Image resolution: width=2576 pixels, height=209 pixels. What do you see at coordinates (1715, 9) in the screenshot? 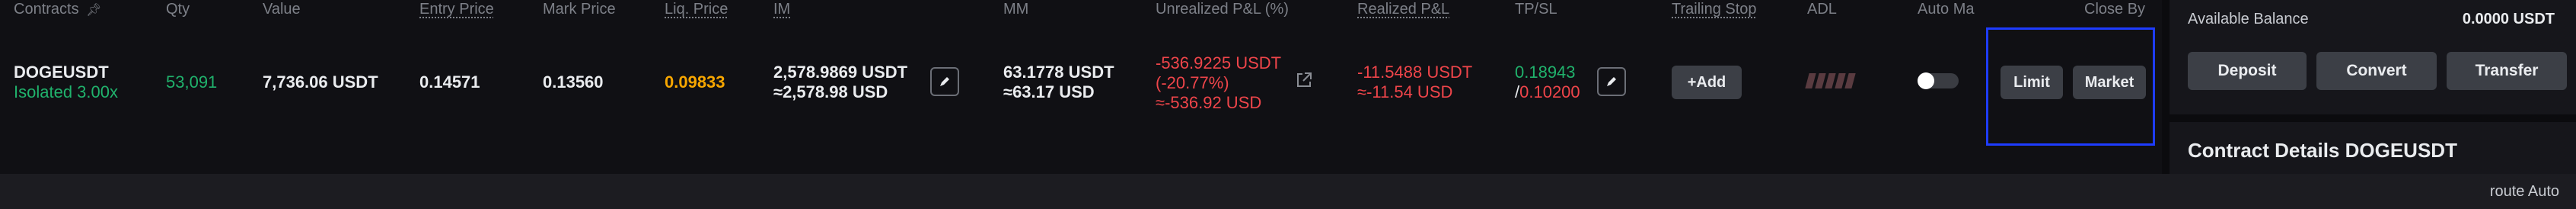
I see `header-trailing-stop: Trailing Stop` at bounding box center [1715, 9].